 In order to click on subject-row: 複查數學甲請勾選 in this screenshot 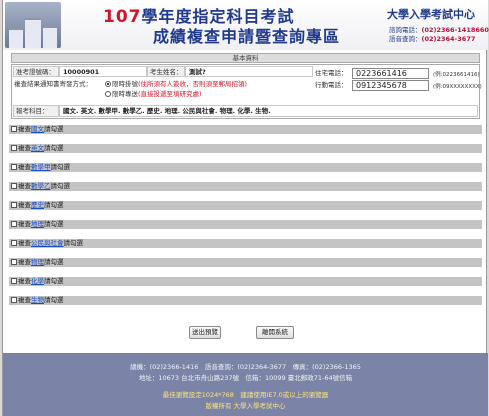, I will do `click(245, 167)`.